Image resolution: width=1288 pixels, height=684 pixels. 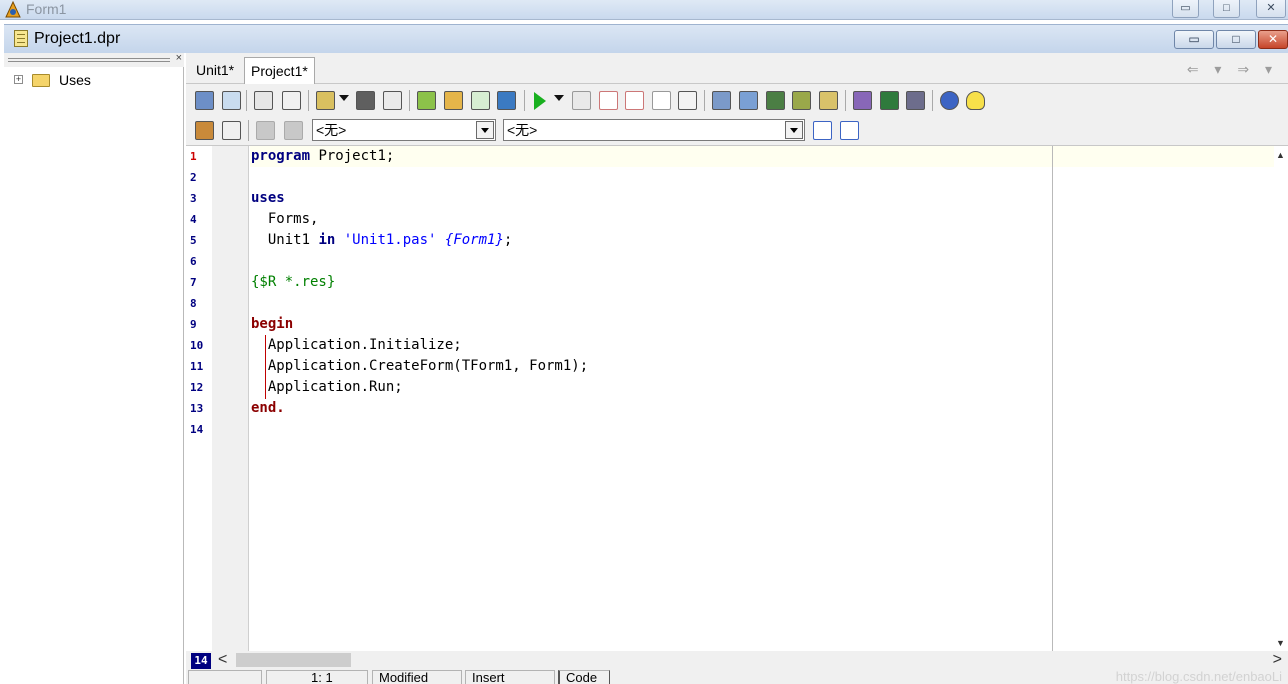 What do you see at coordinates (862, 100) in the screenshot?
I see `translate-icon` at bounding box center [862, 100].